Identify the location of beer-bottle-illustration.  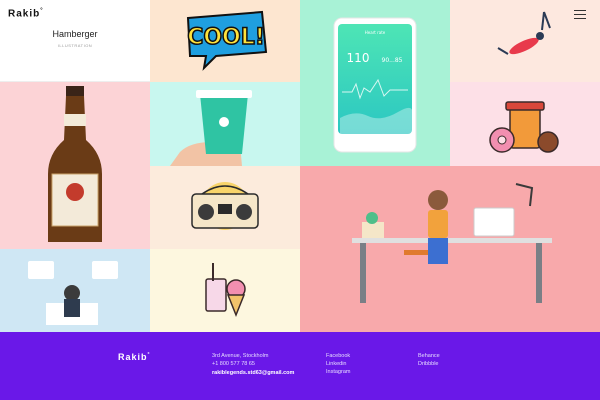
(75, 164).